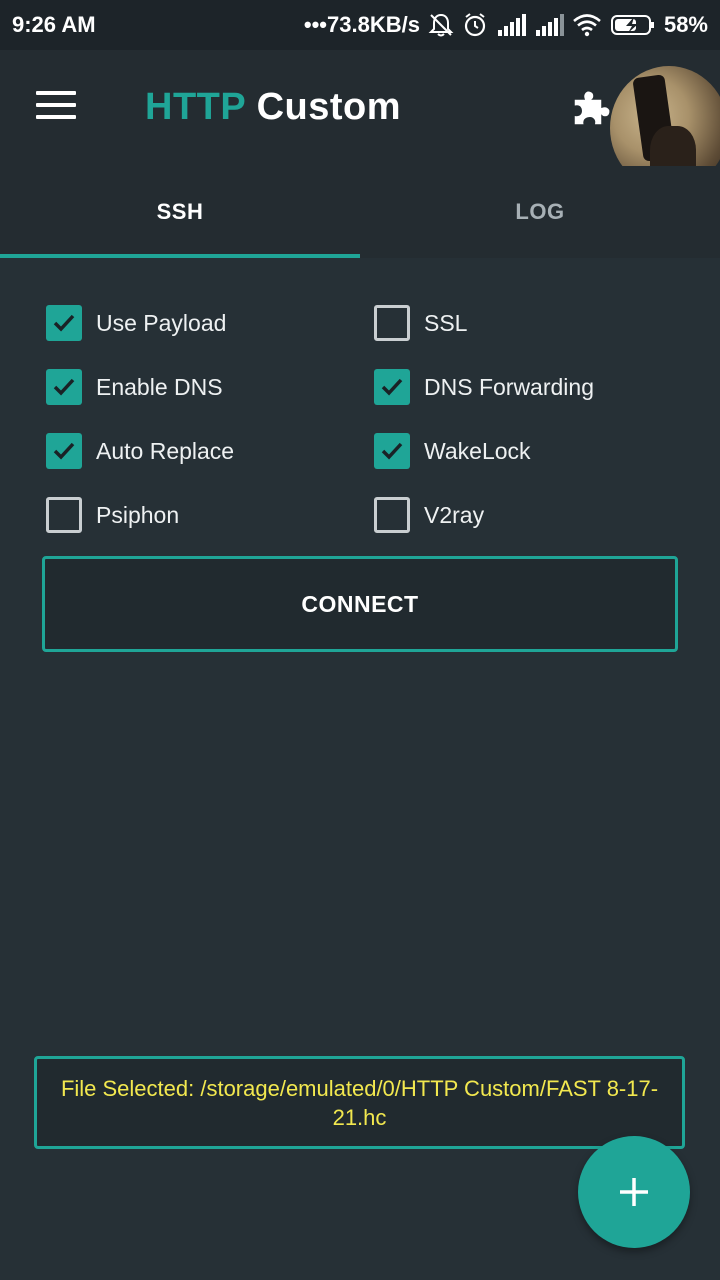  What do you see at coordinates (360, 604) in the screenshot?
I see `connect-button: CONNECT` at bounding box center [360, 604].